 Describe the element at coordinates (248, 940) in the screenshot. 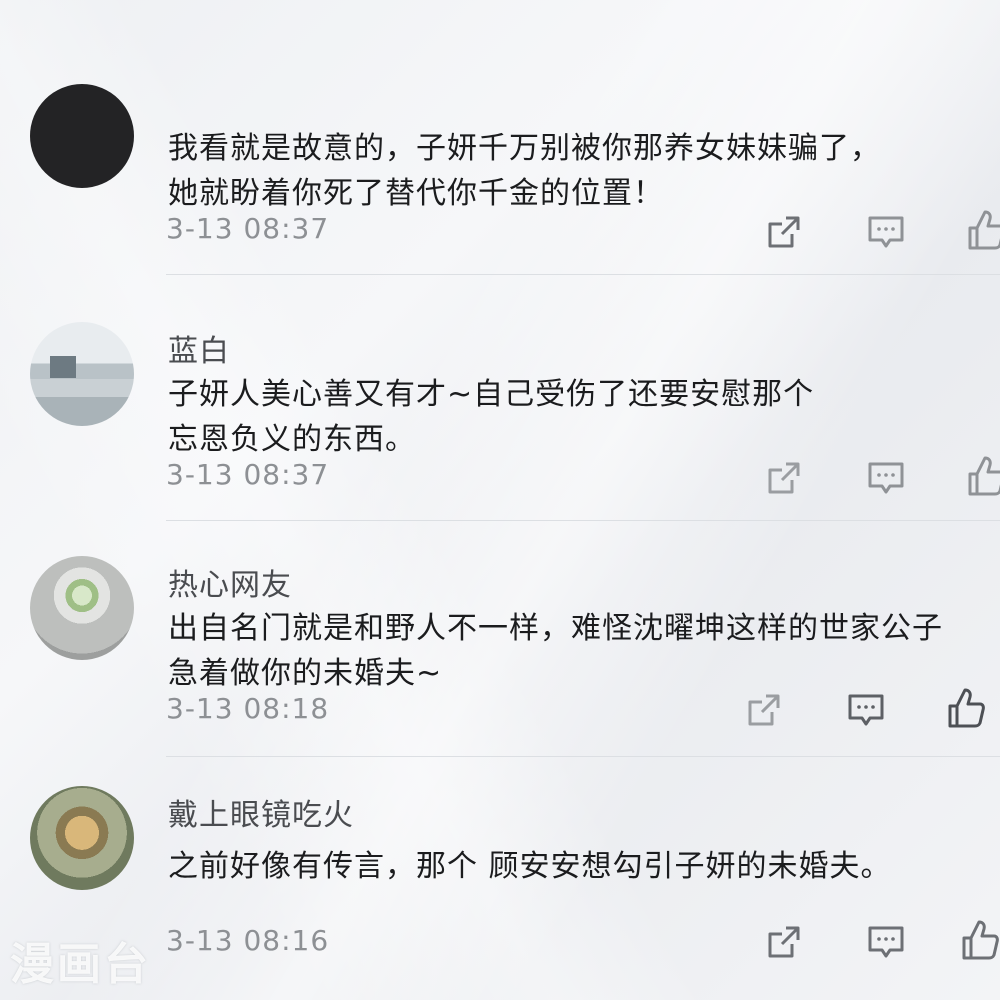

I see `comment-timestamp: 3-13 08:16` at that location.